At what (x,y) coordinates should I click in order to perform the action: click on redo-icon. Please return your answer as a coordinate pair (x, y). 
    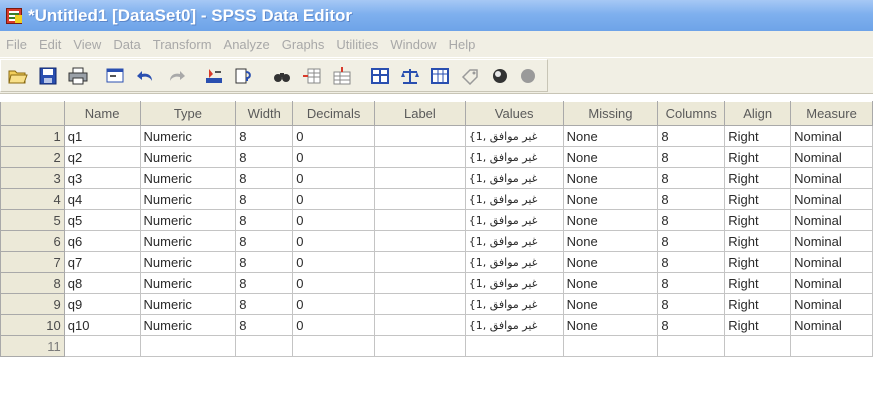
    Looking at the image, I should click on (176, 76).